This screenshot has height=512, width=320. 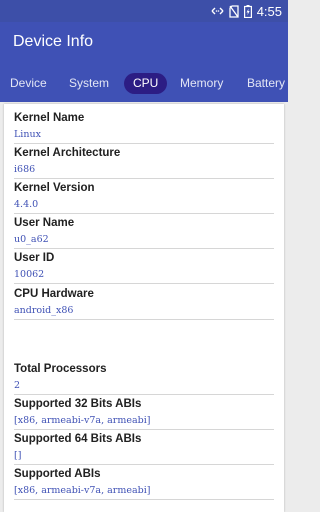 What do you see at coordinates (144, 378) in the screenshot?
I see `info-row-total-processors: Total Processors 2` at bounding box center [144, 378].